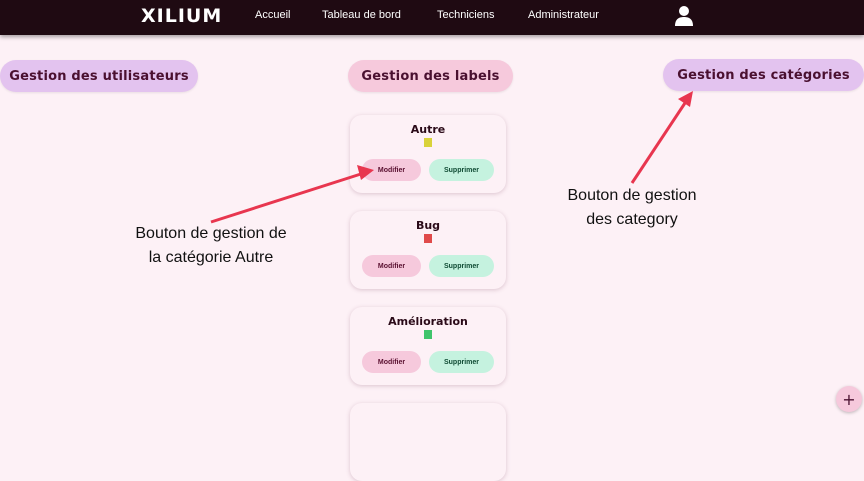 The width and height of the screenshot is (864, 481). I want to click on arrow-right-head, so click(685, 99).